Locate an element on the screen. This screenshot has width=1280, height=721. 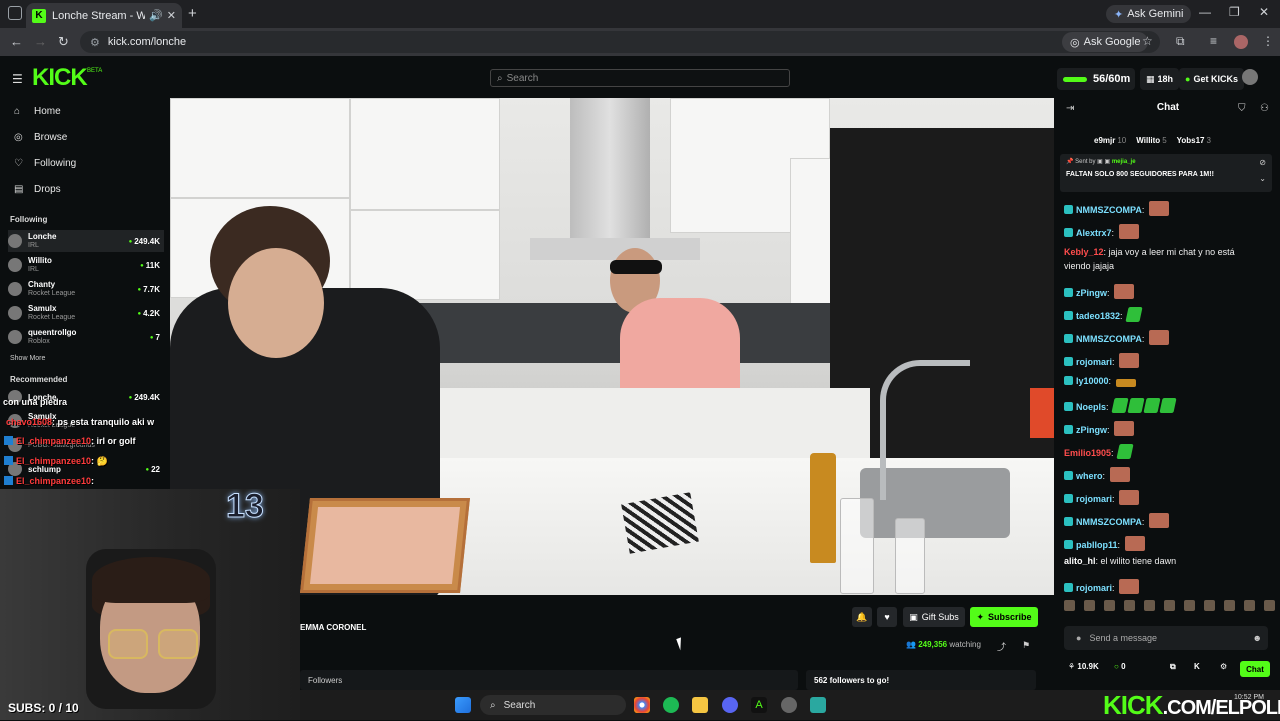
shield-icon: ⛉ is located at coordinates (1242, 108).